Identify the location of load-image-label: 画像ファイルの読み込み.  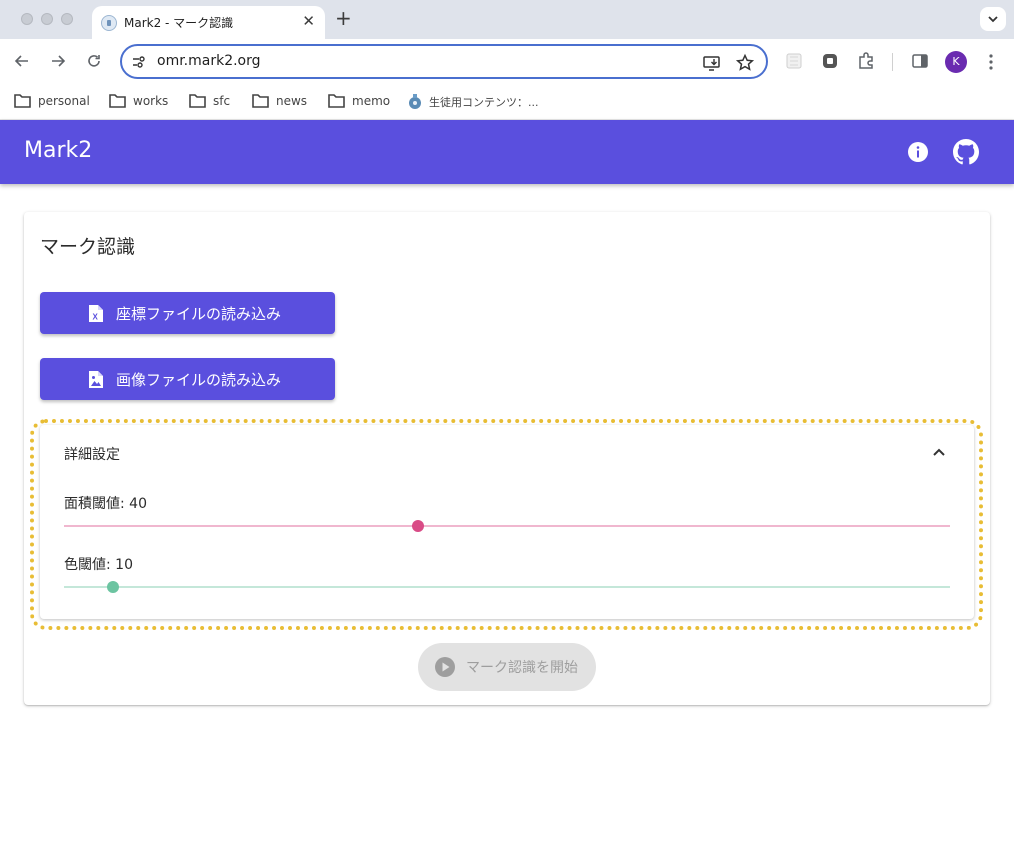
(199, 380).